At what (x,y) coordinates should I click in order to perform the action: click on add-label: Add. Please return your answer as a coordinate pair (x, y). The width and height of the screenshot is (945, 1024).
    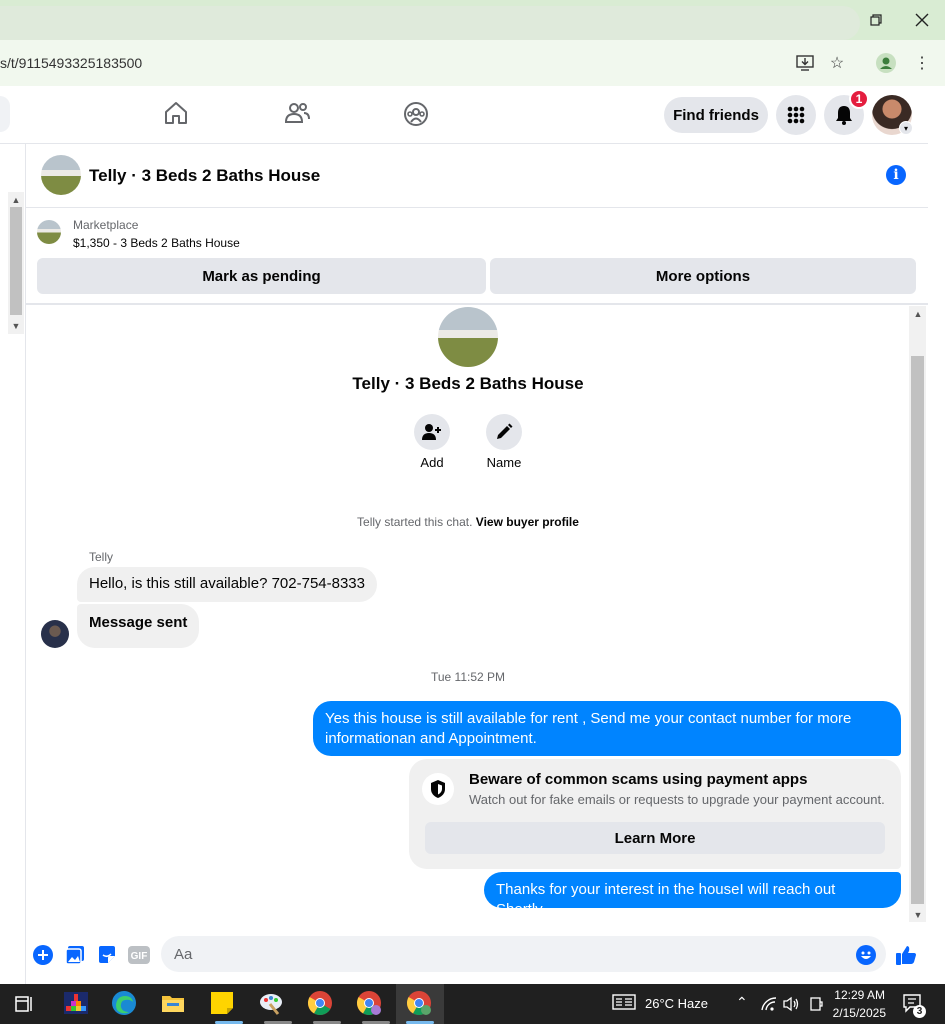
    Looking at the image, I should click on (432, 462).